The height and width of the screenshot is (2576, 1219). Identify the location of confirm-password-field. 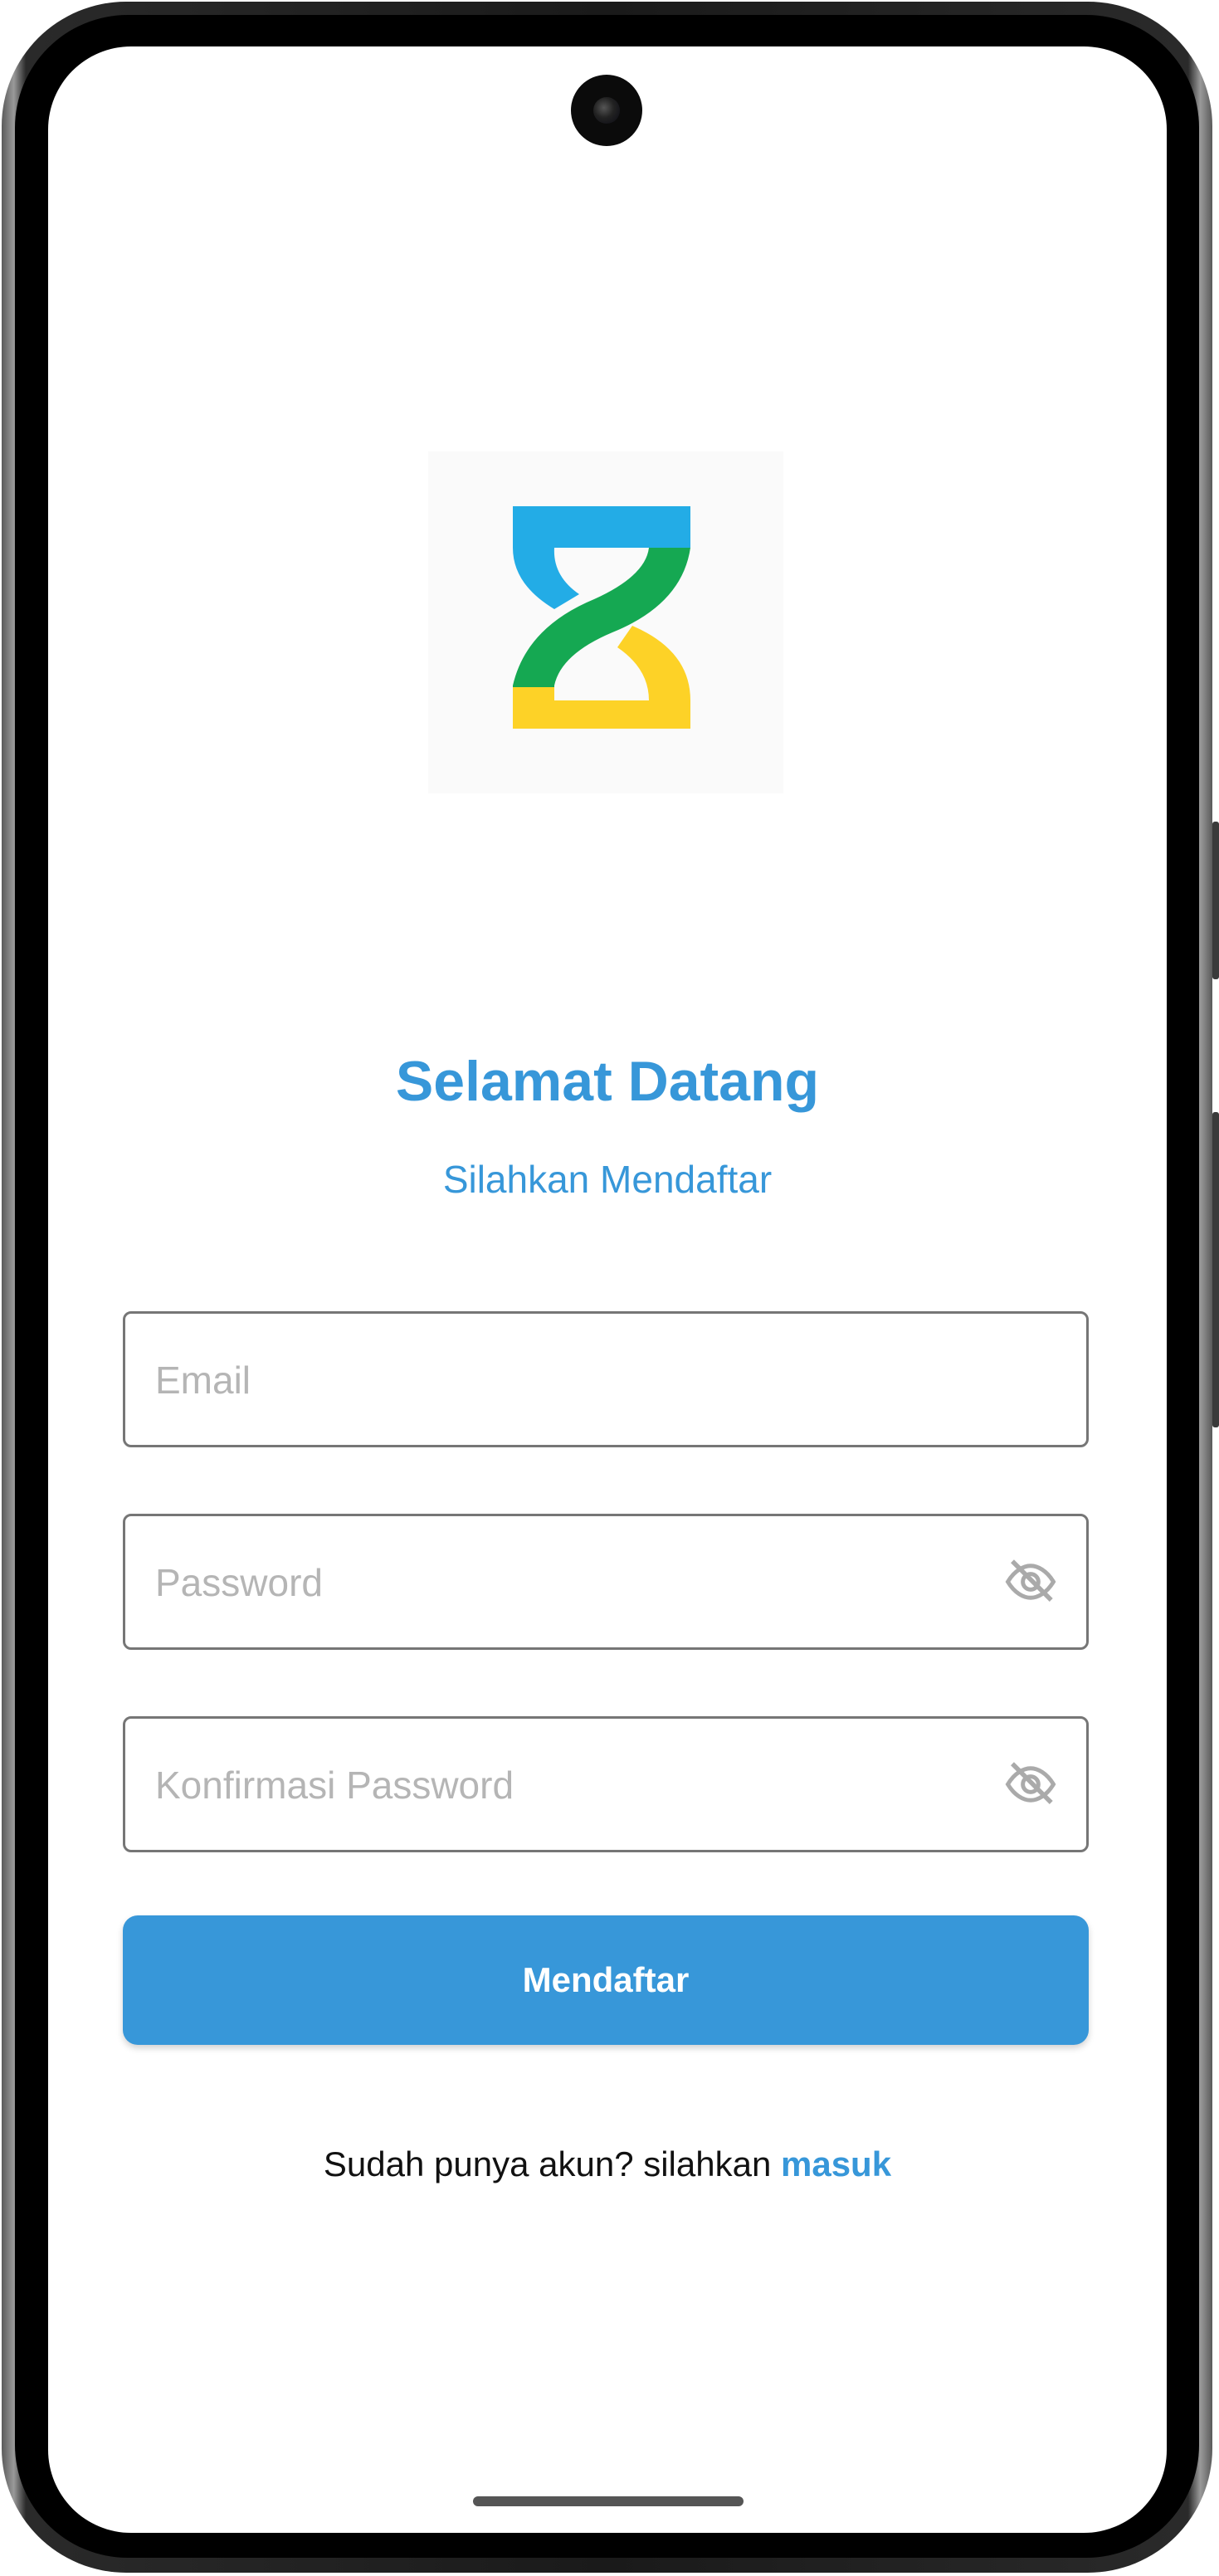
(606, 1784).